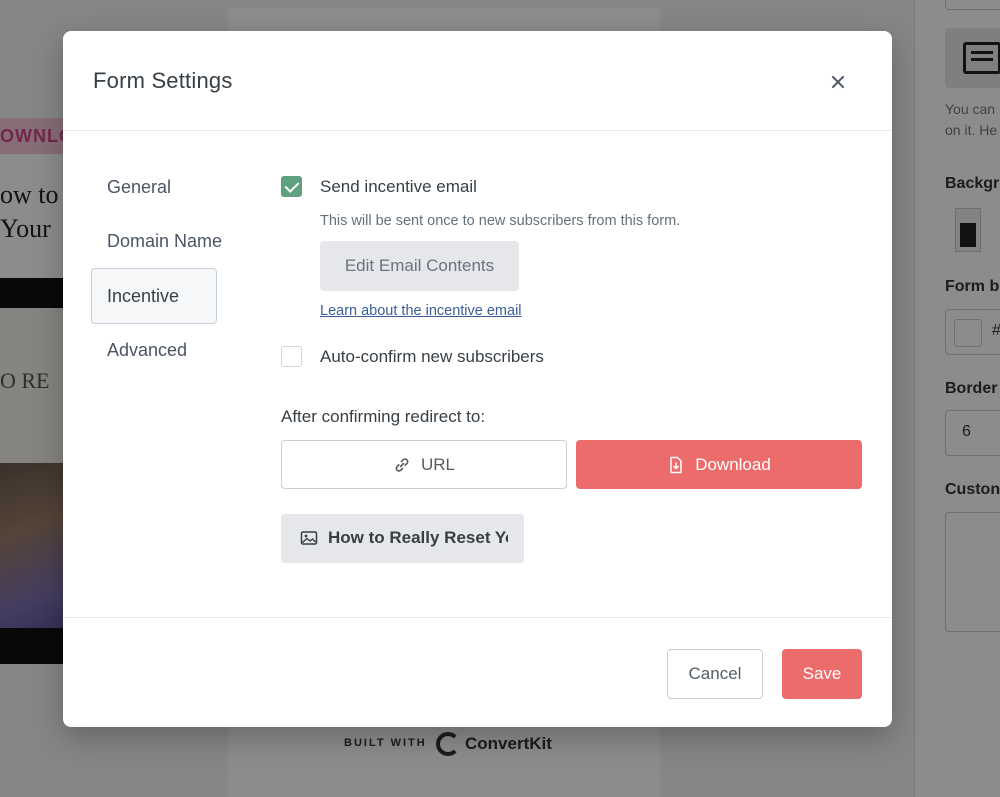 The width and height of the screenshot is (1000, 797). Describe the element at coordinates (421, 311) in the screenshot. I see `learn-incentive-link: Learn about the incentive email` at that location.